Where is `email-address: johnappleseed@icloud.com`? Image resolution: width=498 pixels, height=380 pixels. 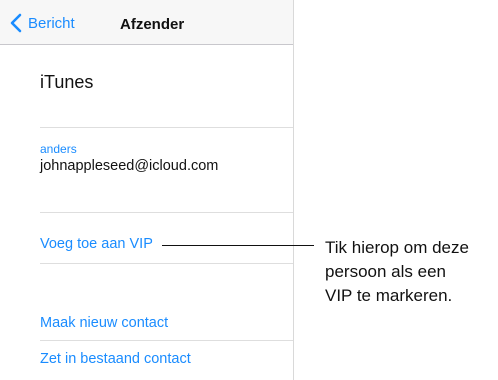
email-address: johnappleseed@icloud.com is located at coordinates (129, 166).